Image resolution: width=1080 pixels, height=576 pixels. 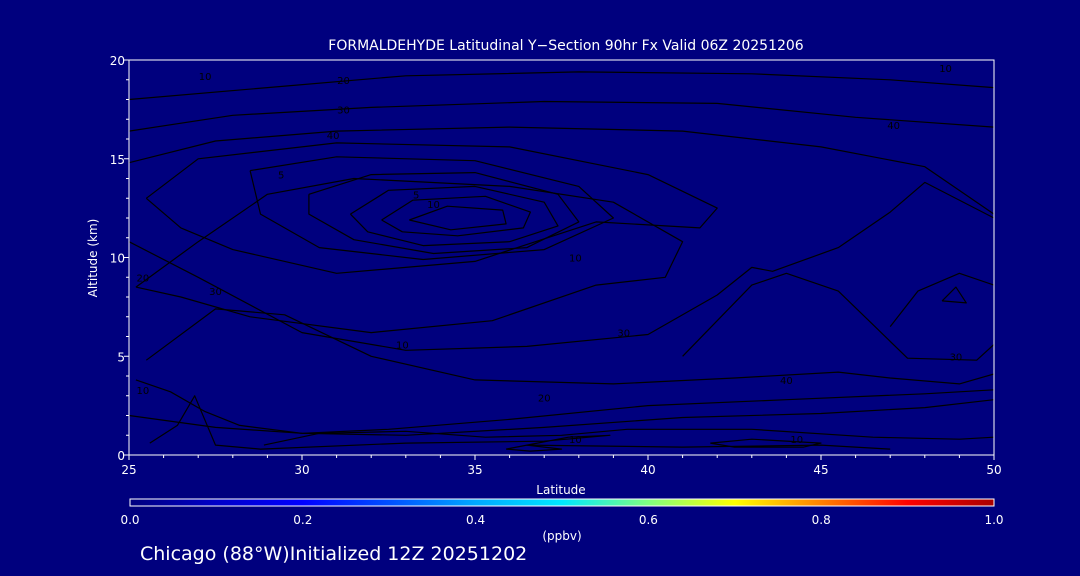 What do you see at coordinates (561, 520) in the screenshot?
I see `colorbar-ticks: 0.0 0.2 0.4 0.6 0.8 1.0` at bounding box center [561, 520].